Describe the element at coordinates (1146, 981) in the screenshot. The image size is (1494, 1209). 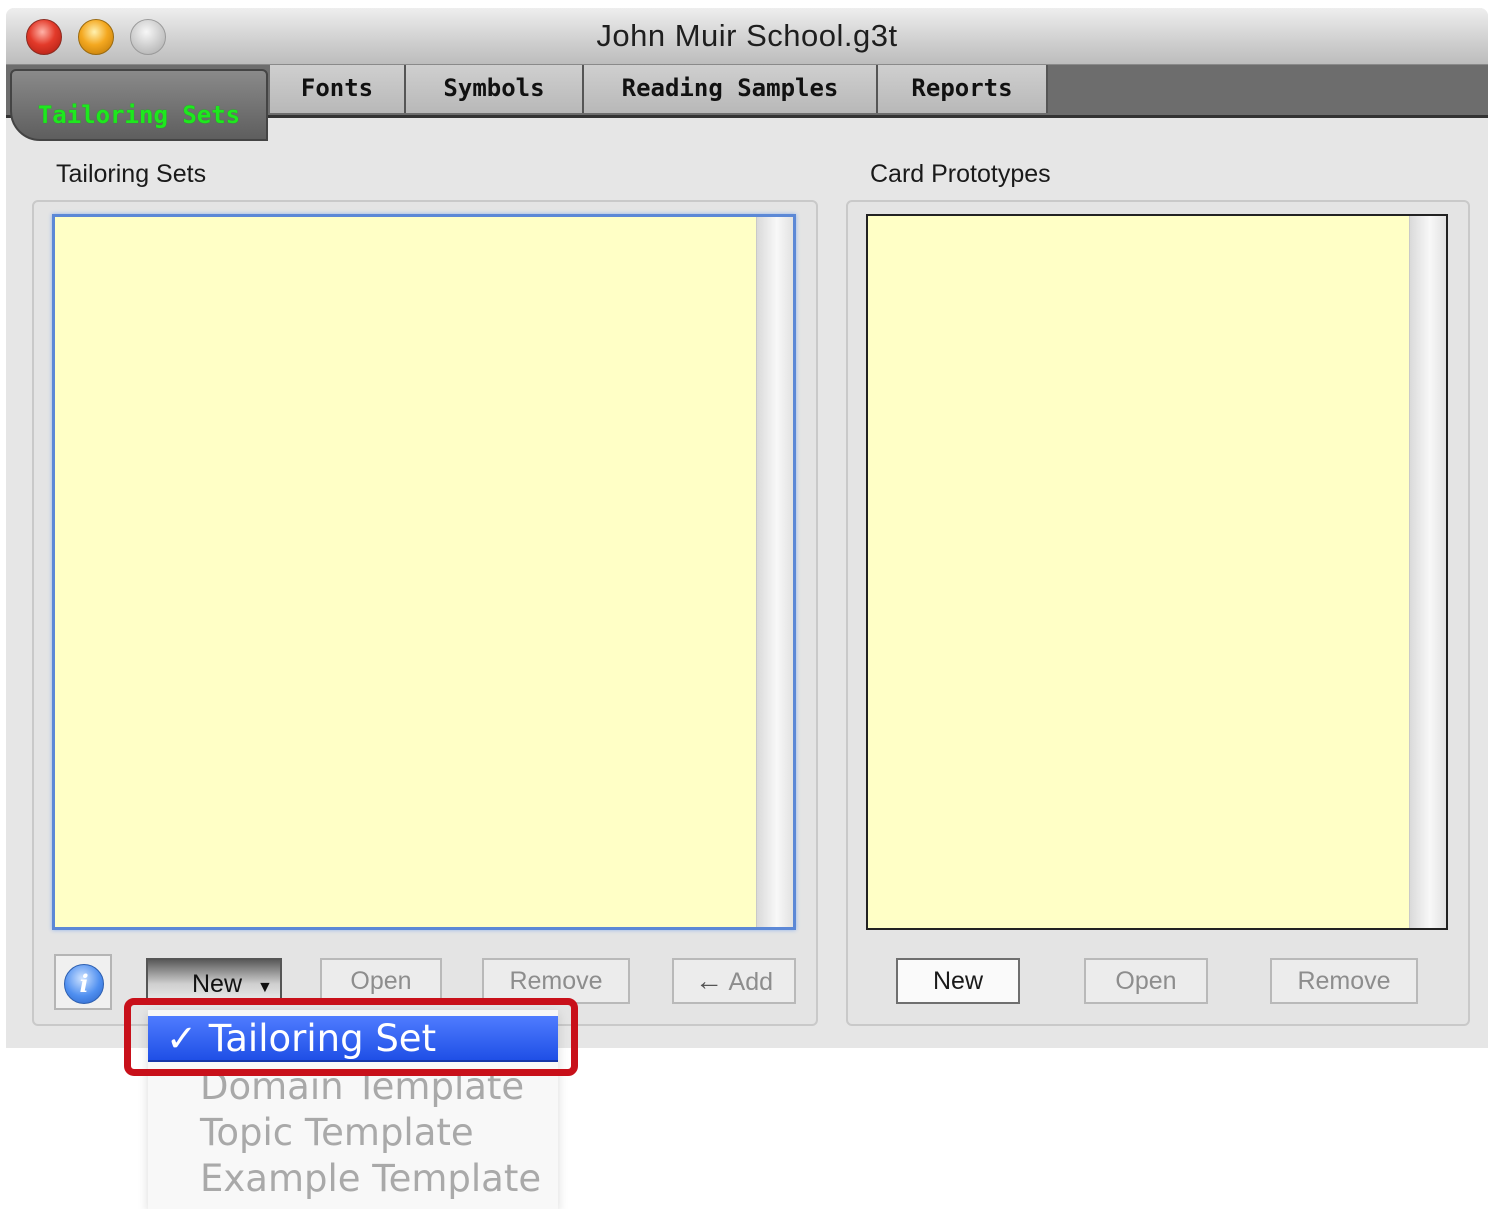
I see `open-card-prototype-button: Open` at that location.